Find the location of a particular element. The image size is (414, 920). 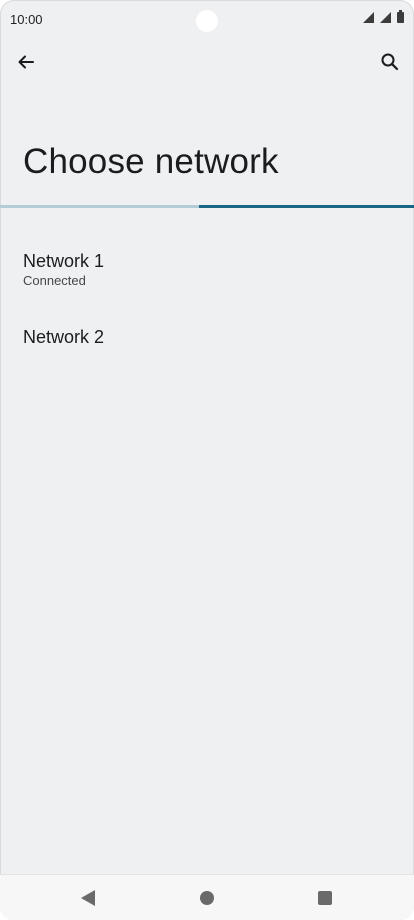

arrow-back-icon is located at coordinates (26, 62).